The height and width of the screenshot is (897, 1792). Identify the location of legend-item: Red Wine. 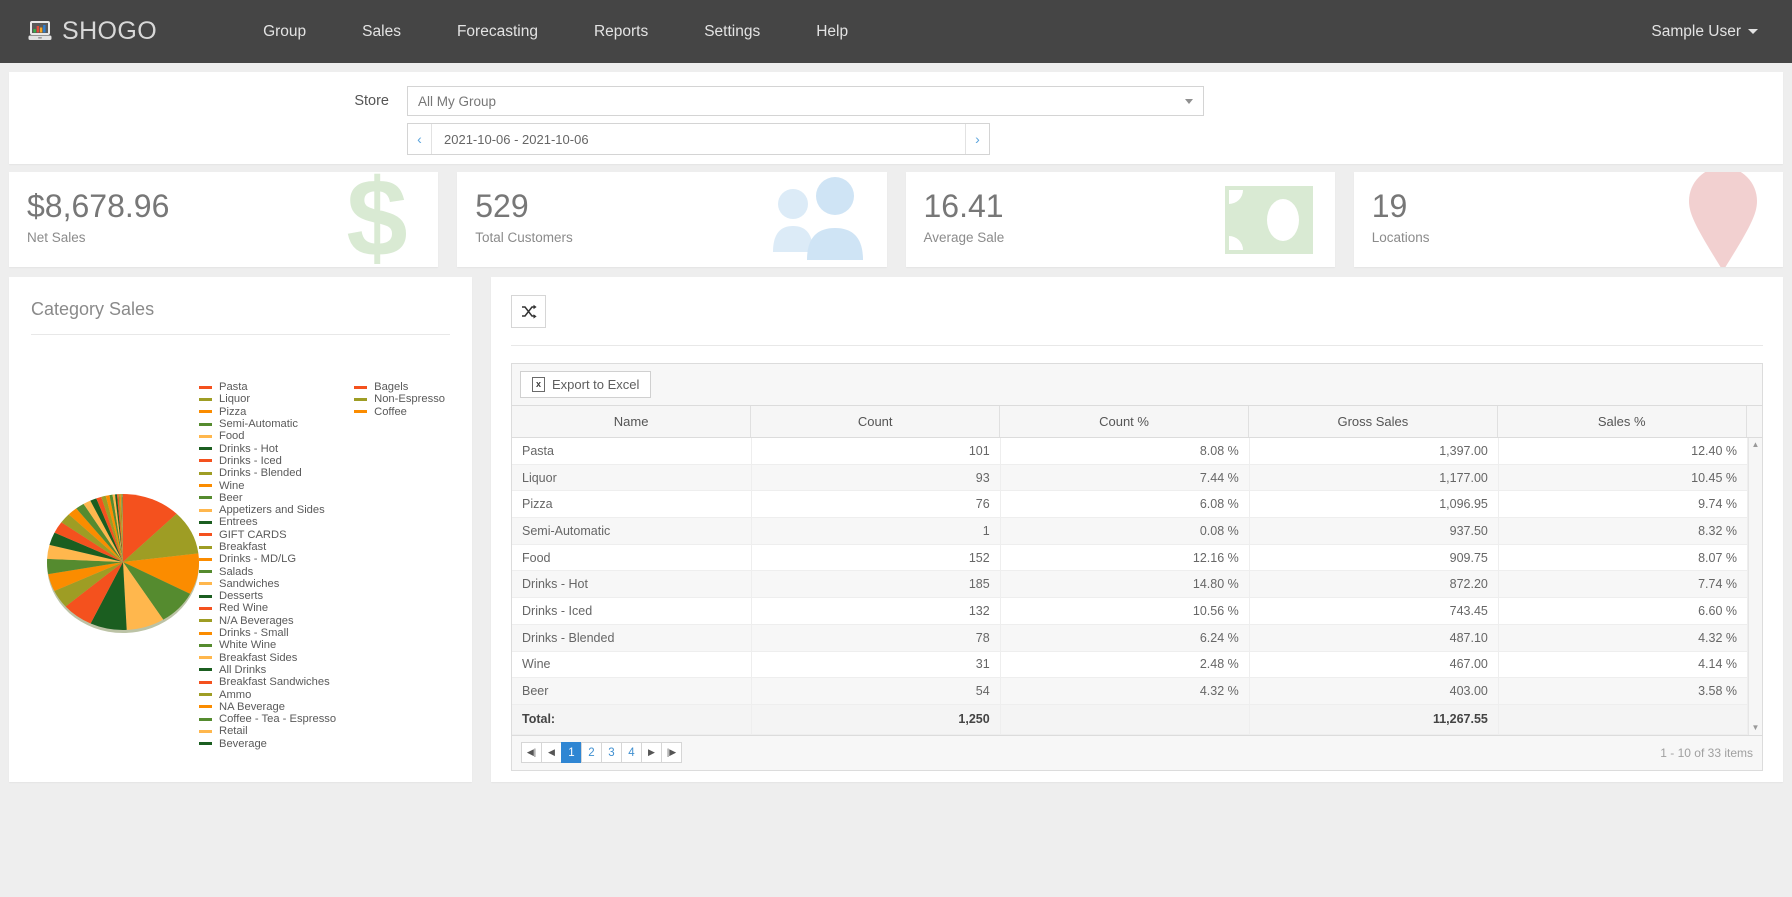
(267, 608).